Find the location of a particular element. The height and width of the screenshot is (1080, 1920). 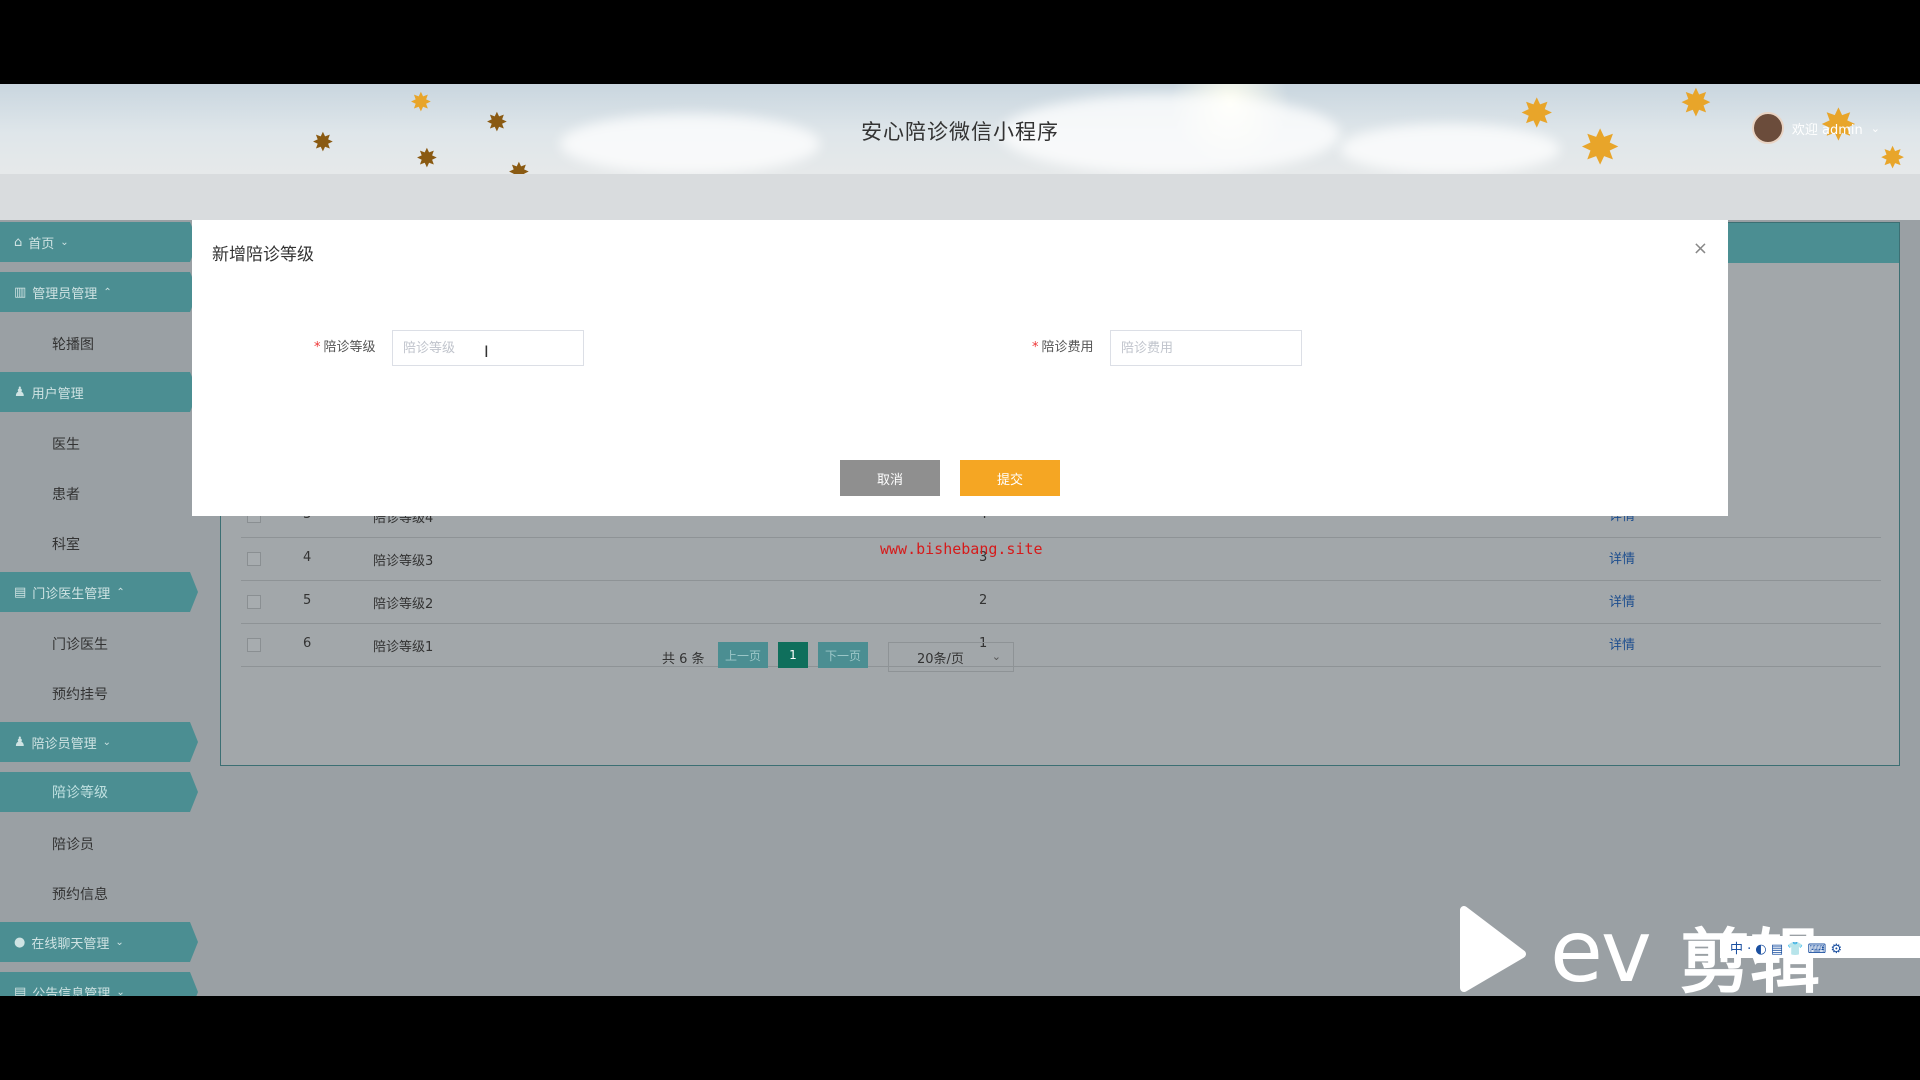

sidebar-group-label: 公告信息管理 is located at coordinates (71, 991).